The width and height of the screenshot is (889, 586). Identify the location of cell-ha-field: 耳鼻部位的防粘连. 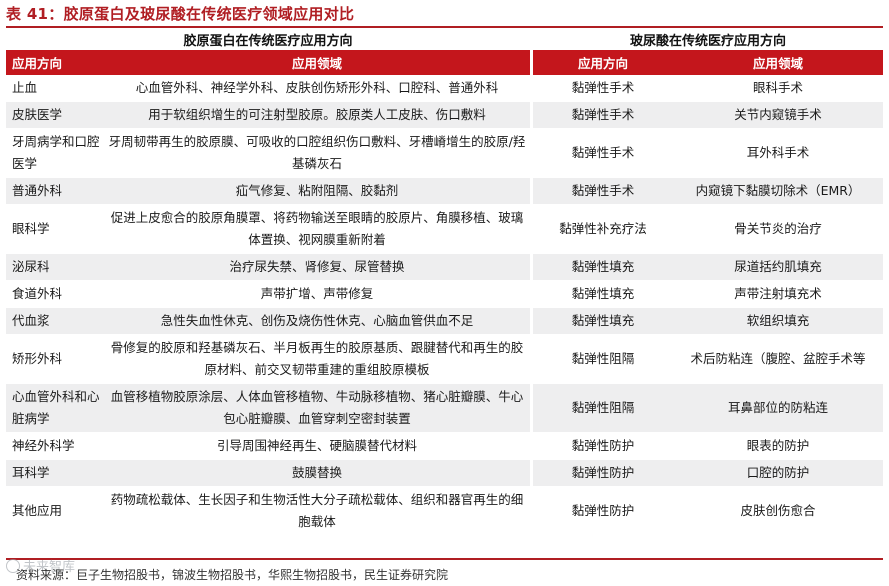
(778, 408).